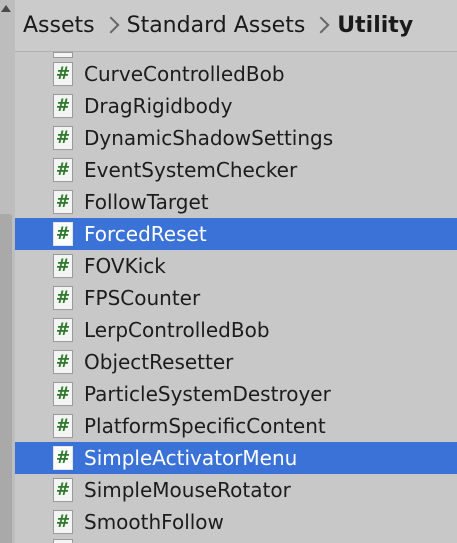  I want to click on list-item: # SimpleMouseRotator, so click(236, 490).